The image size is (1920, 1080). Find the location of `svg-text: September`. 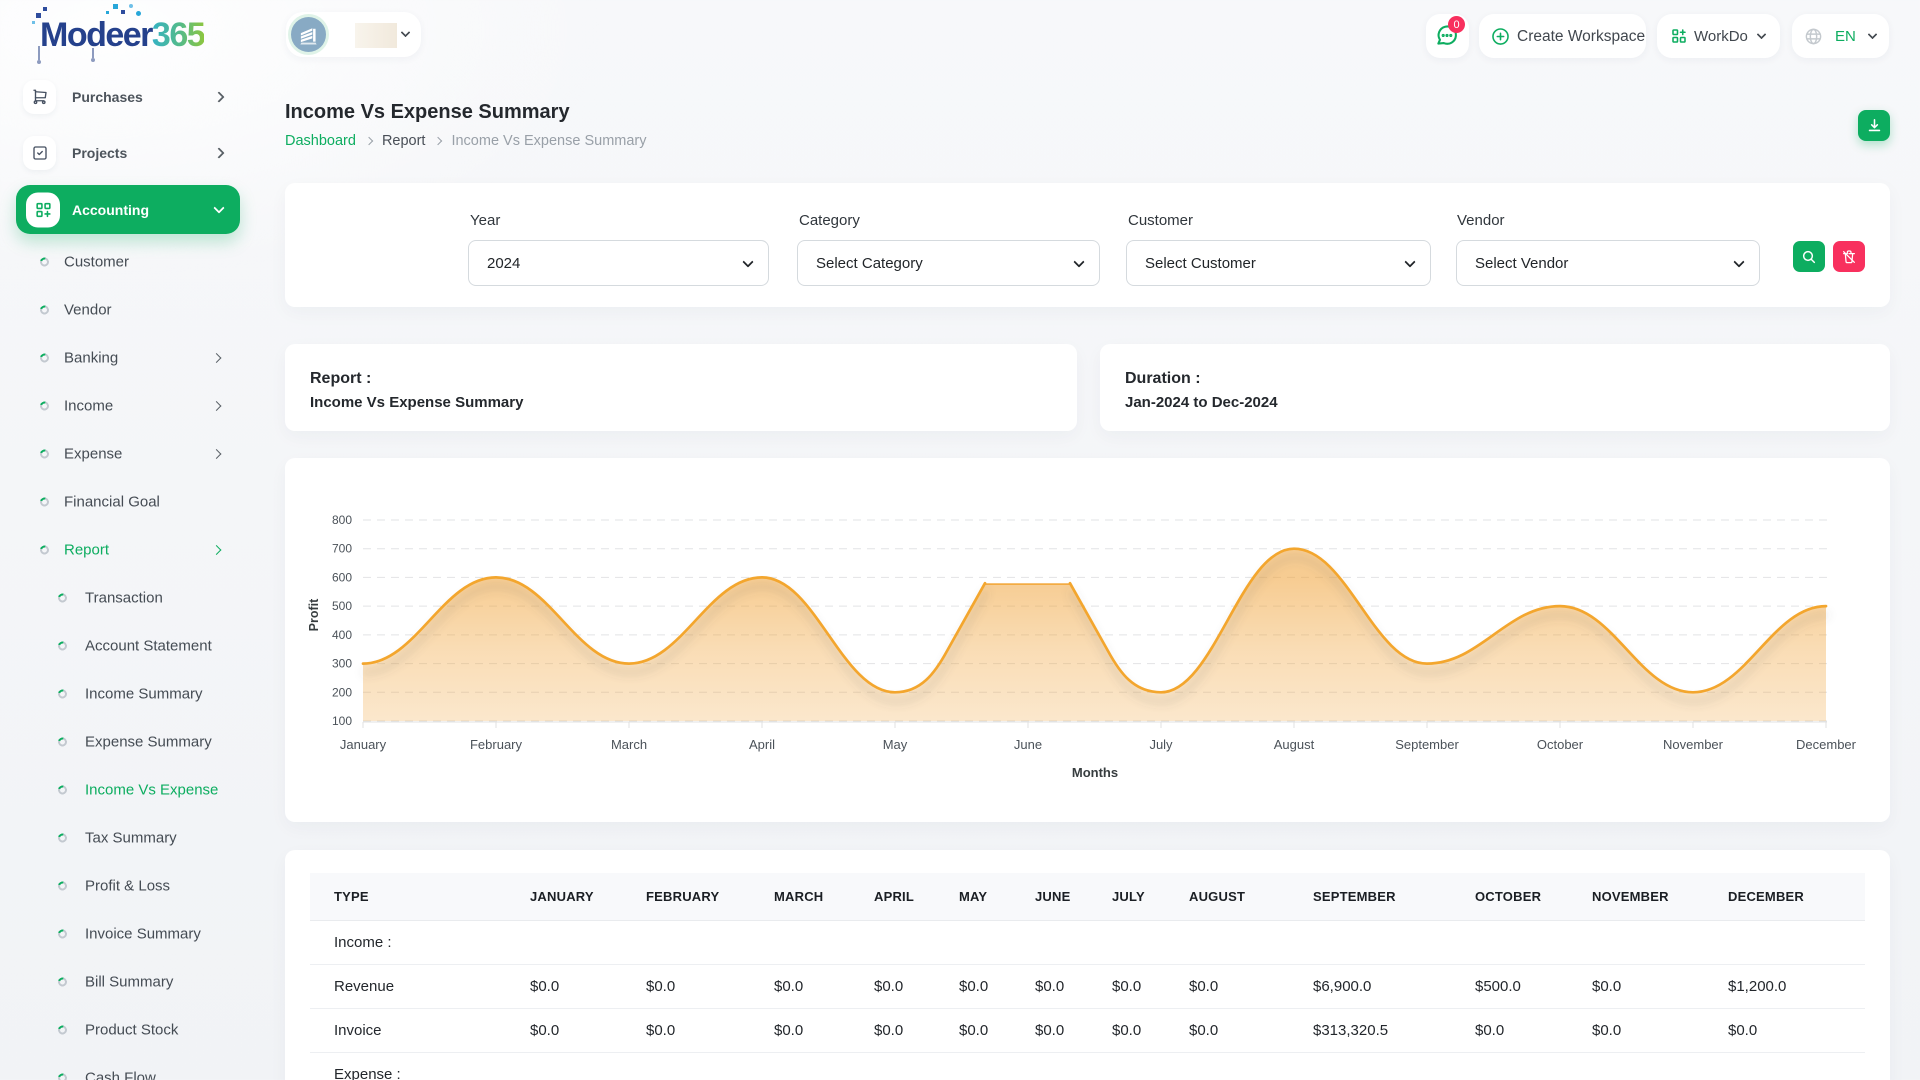

svg-text: September is located at coordinates (1427, 744).